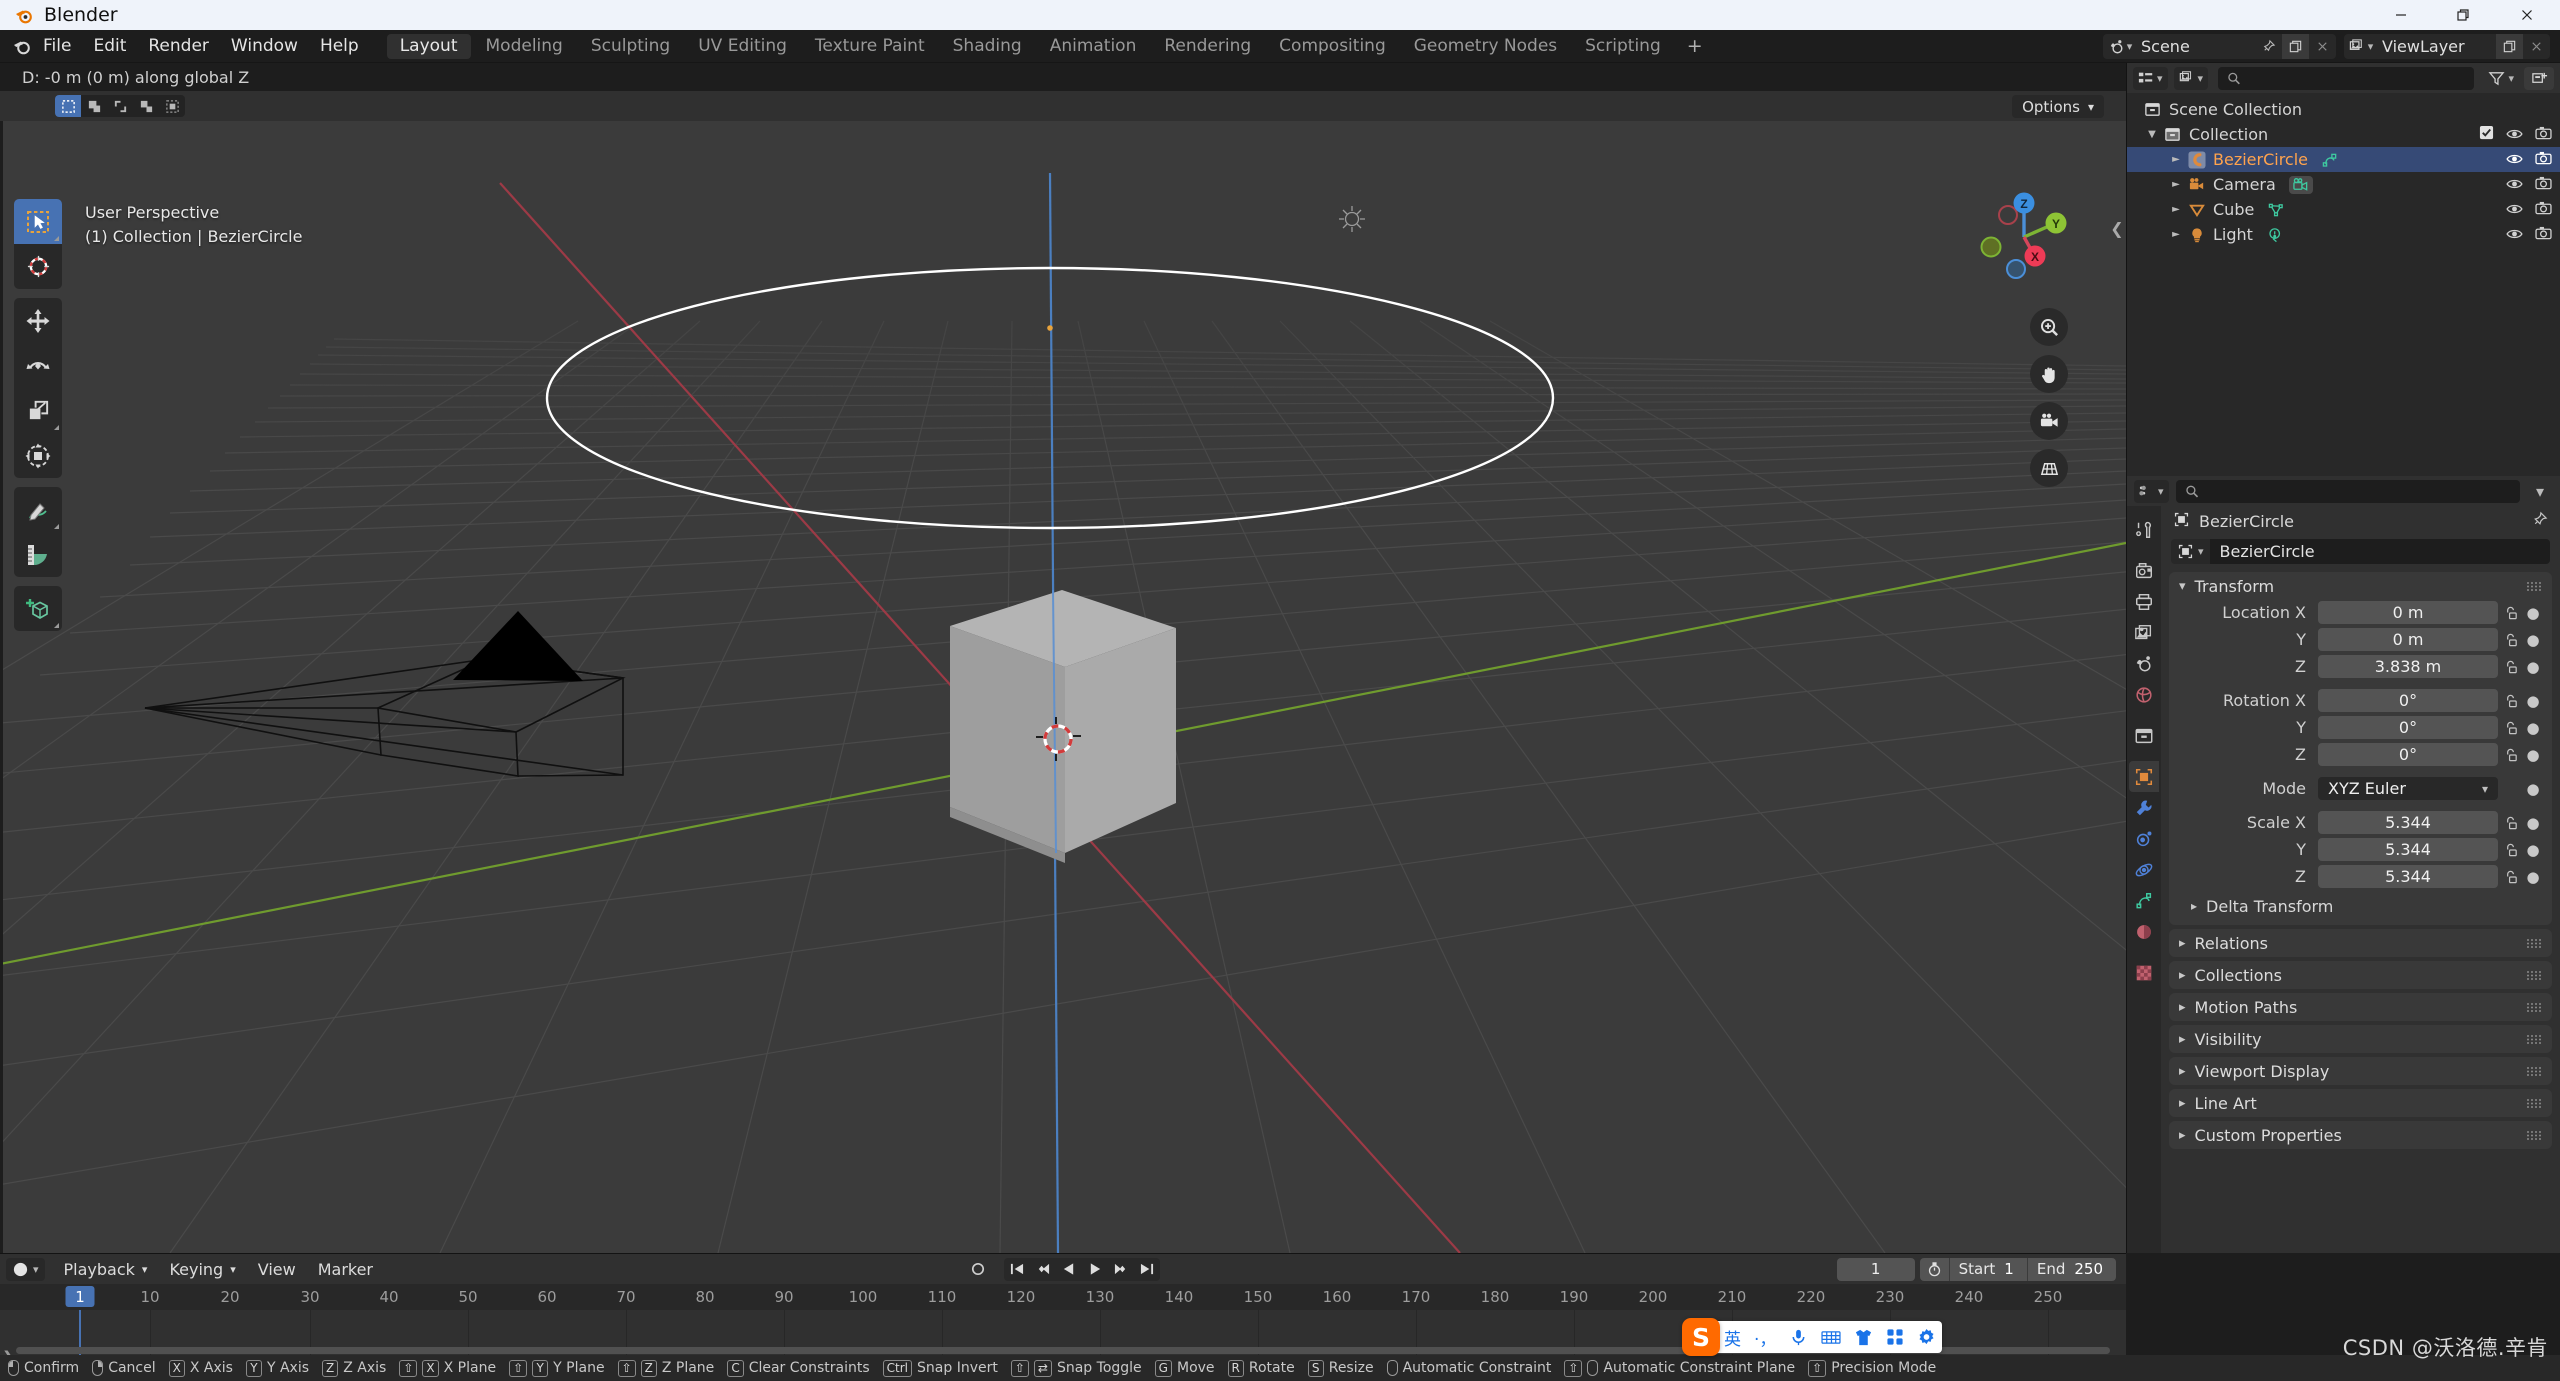 The height and width of the screenshot is (1381, 2560). Describe the element at coordinates (2346, 78) in the screenshot. I see `outliner-search-input` at that location.